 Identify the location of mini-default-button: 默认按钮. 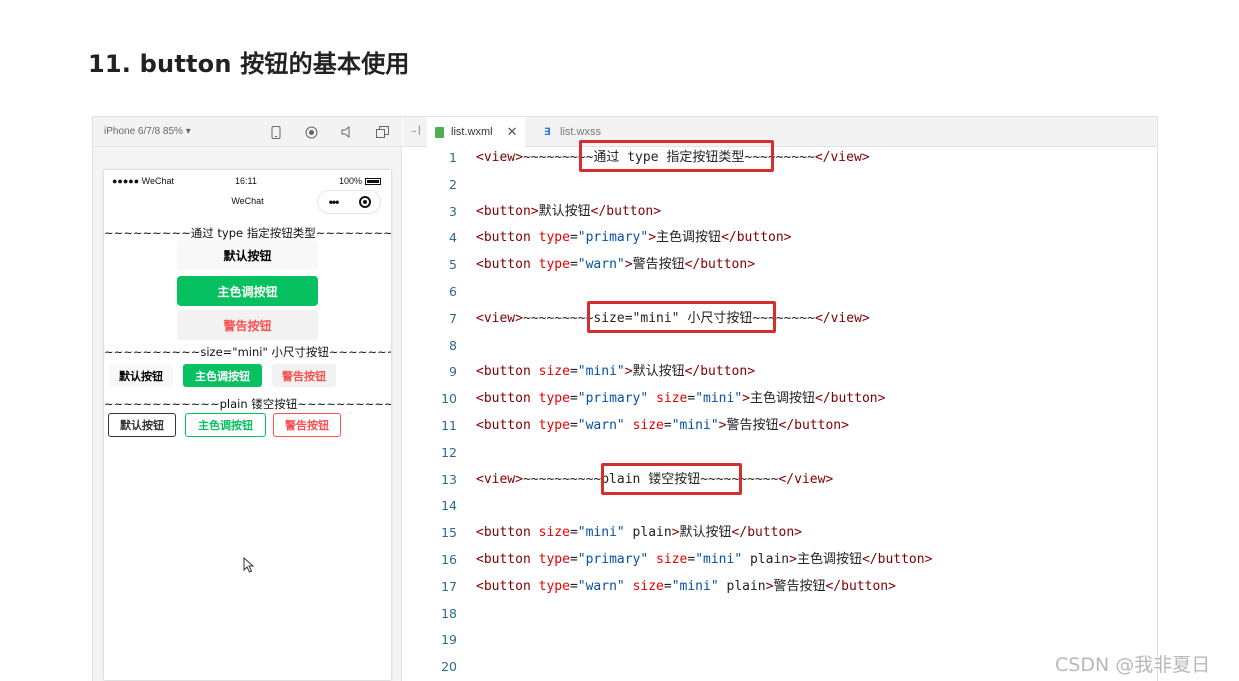
(141, 375).